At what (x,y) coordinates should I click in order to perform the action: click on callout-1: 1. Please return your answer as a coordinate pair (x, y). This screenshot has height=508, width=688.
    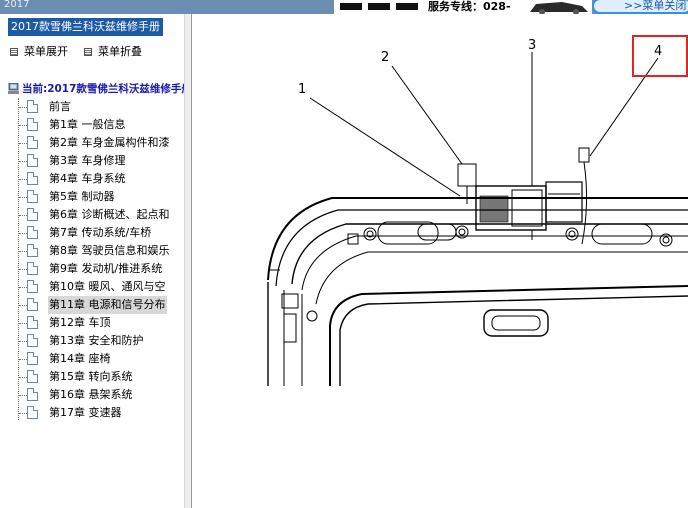
    Looking at the image, I should click on (302, 89).